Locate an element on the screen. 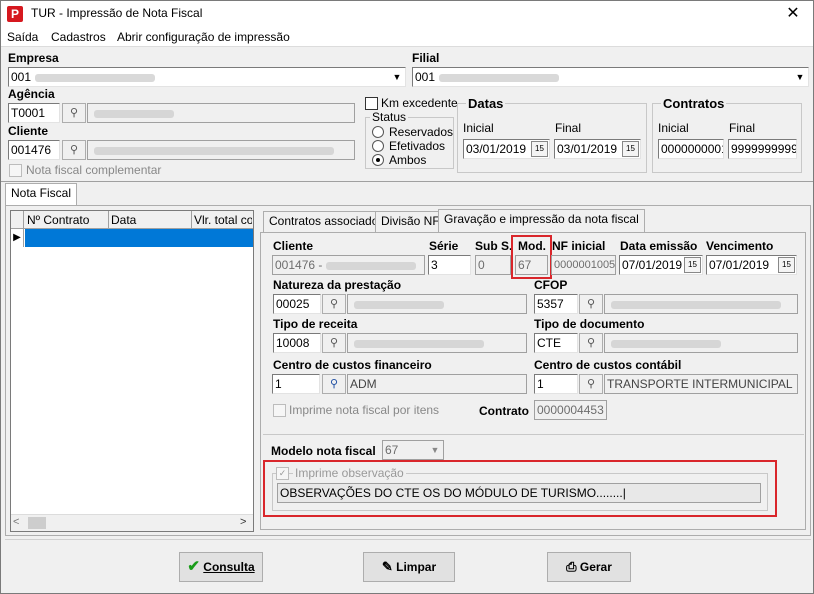 This screenshot has width=814, height=594. data-emissao-label: Data emissão is located at coordinates (659, 246).